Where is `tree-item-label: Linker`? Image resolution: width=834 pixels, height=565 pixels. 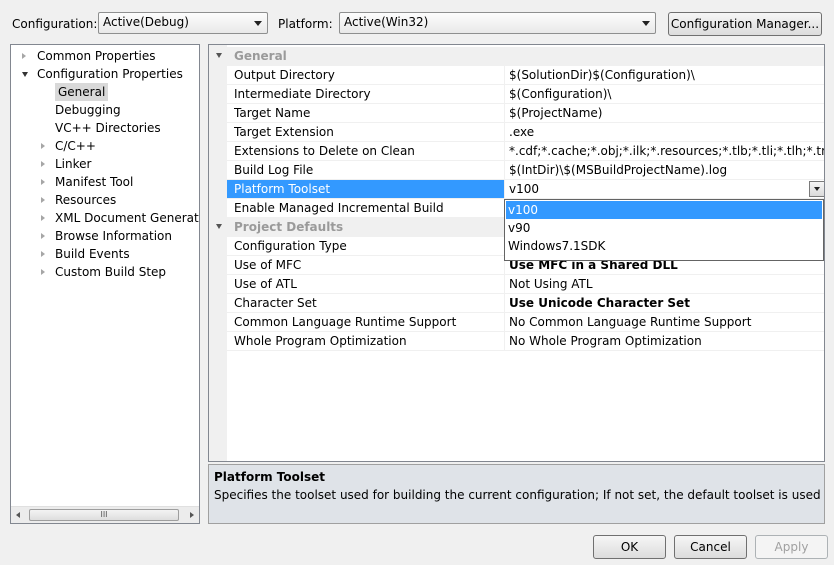
tree-item-label: Linker is located at coordinates (73, 164).